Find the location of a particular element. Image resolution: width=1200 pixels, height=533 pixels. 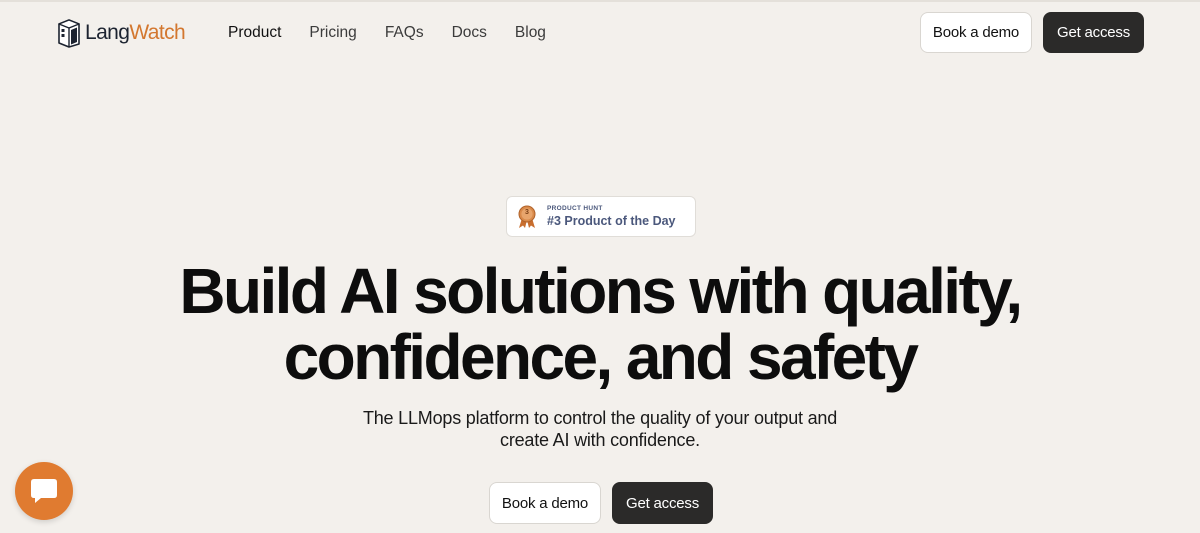

logo-text-watch: Watch is located at coordinates (157, 32).